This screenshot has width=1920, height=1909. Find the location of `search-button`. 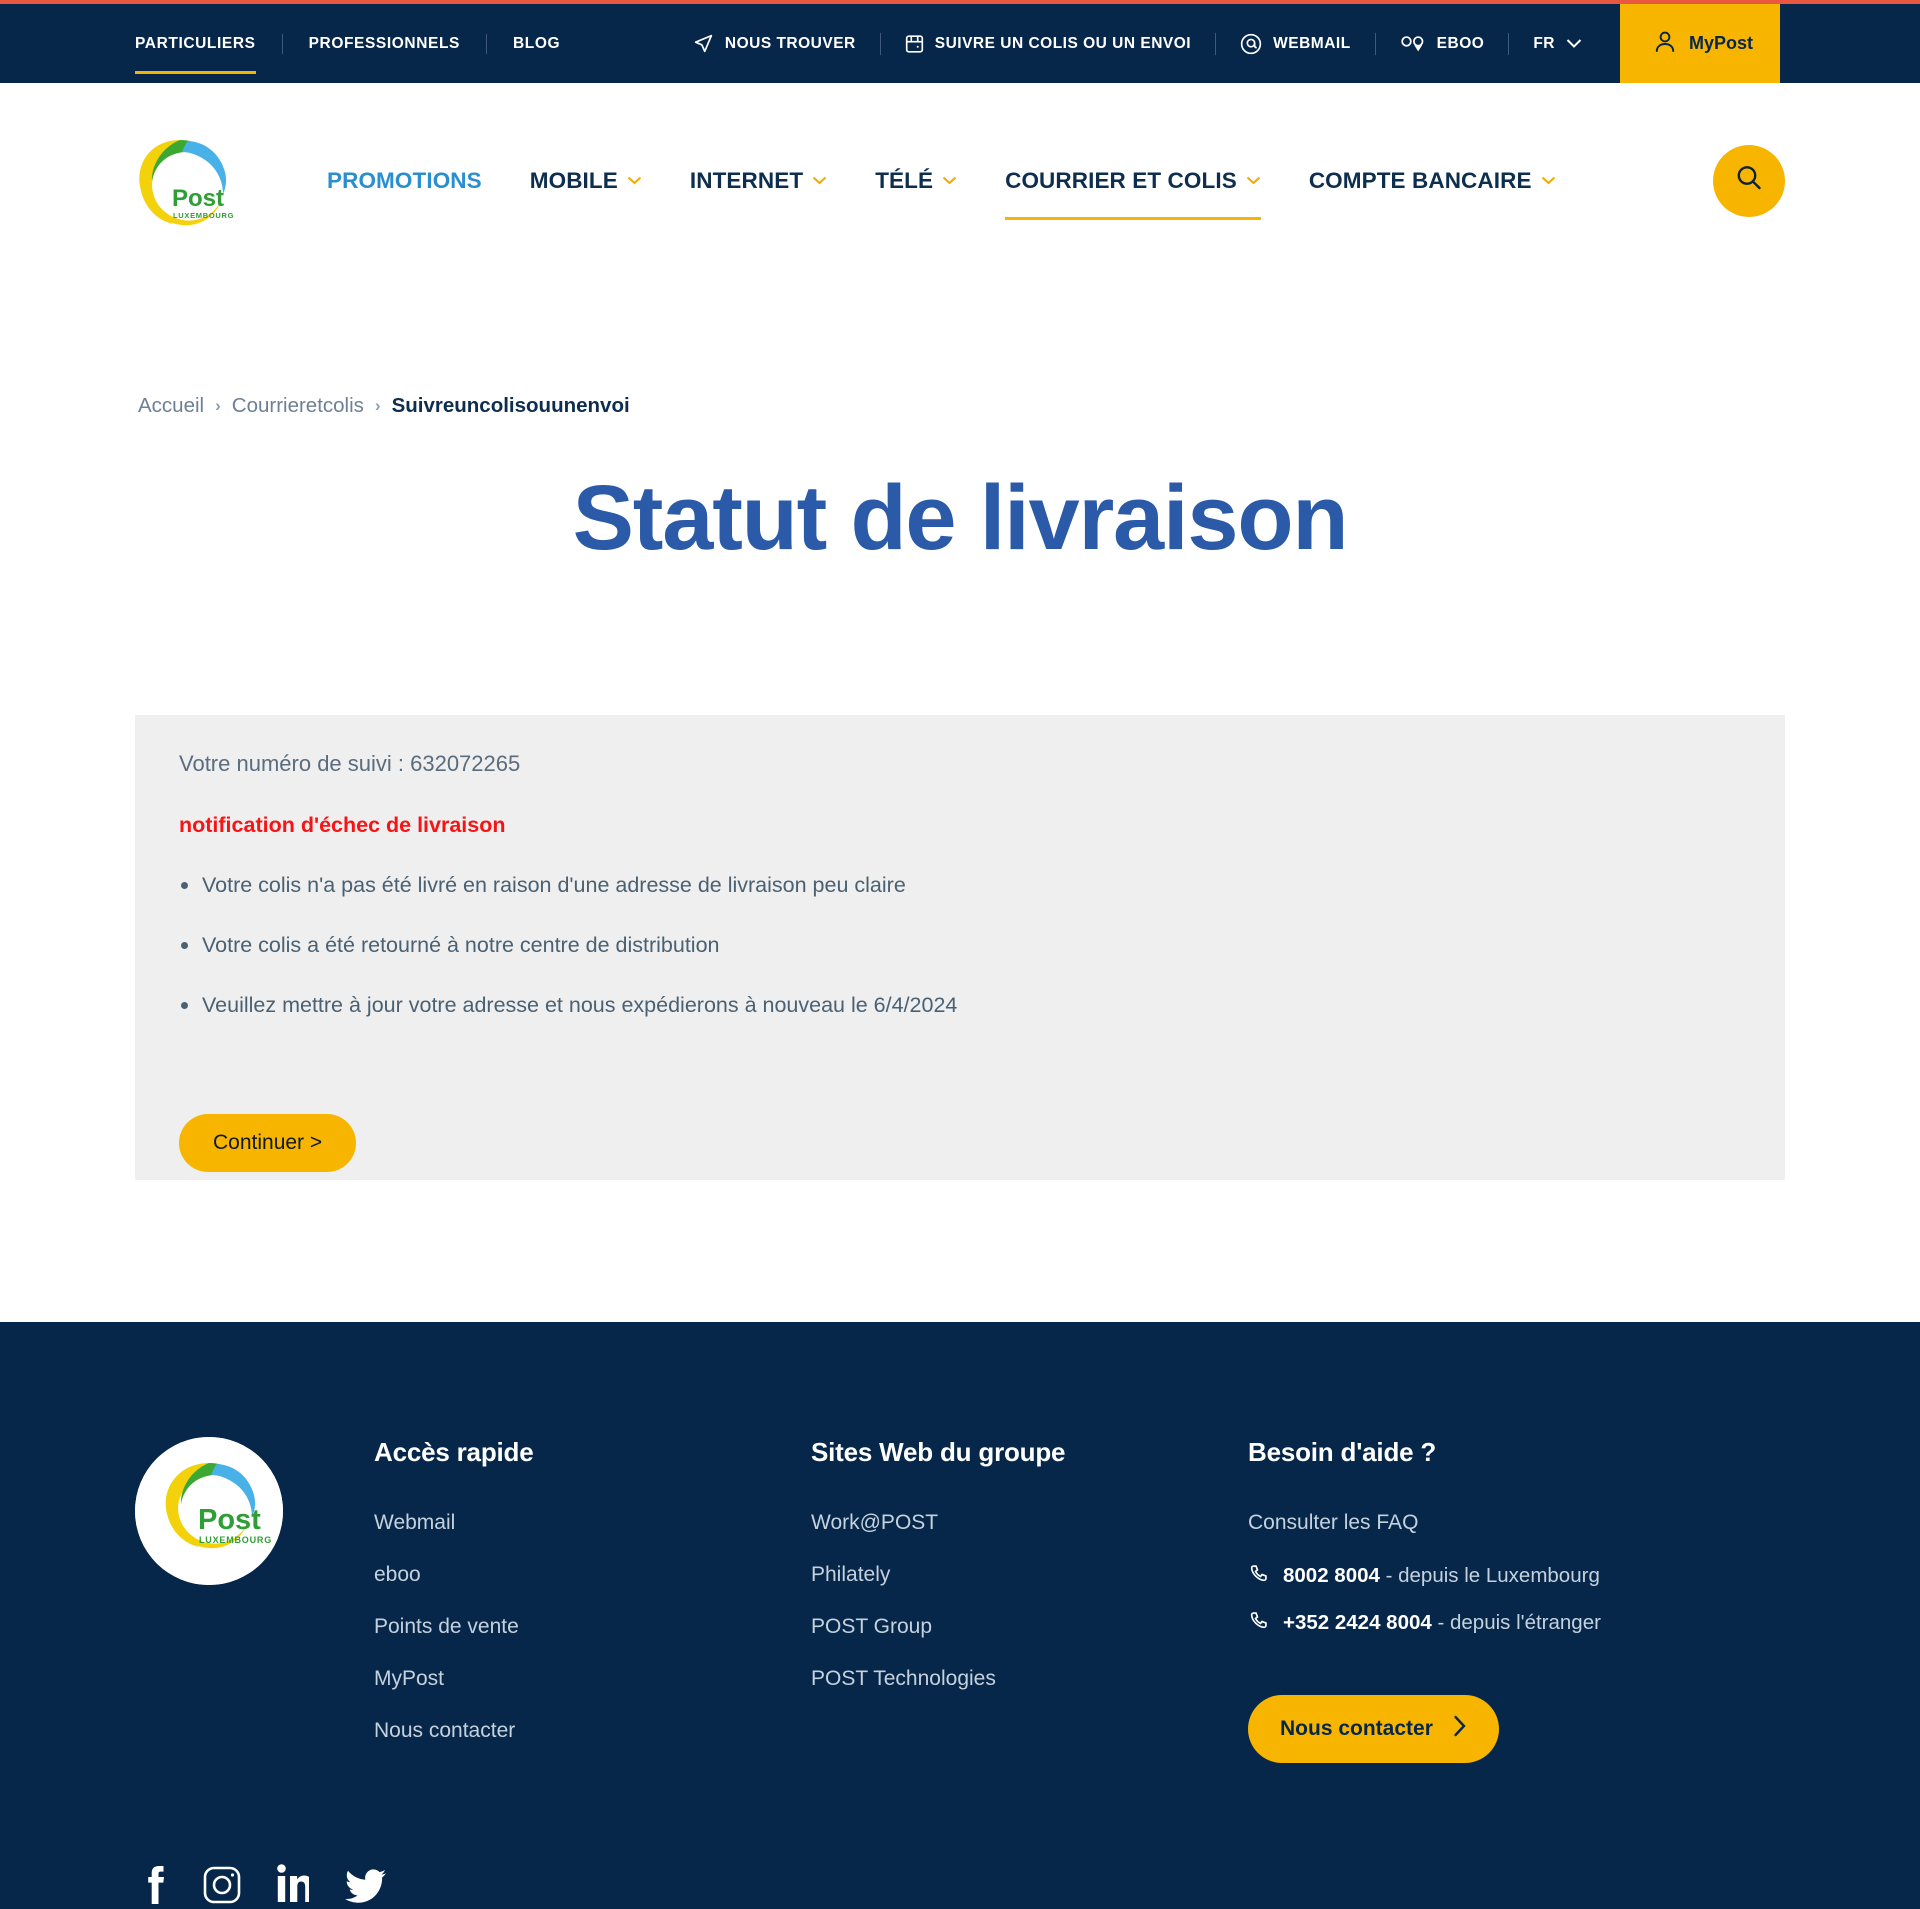

search-button is located at coordinates (1749, 180).